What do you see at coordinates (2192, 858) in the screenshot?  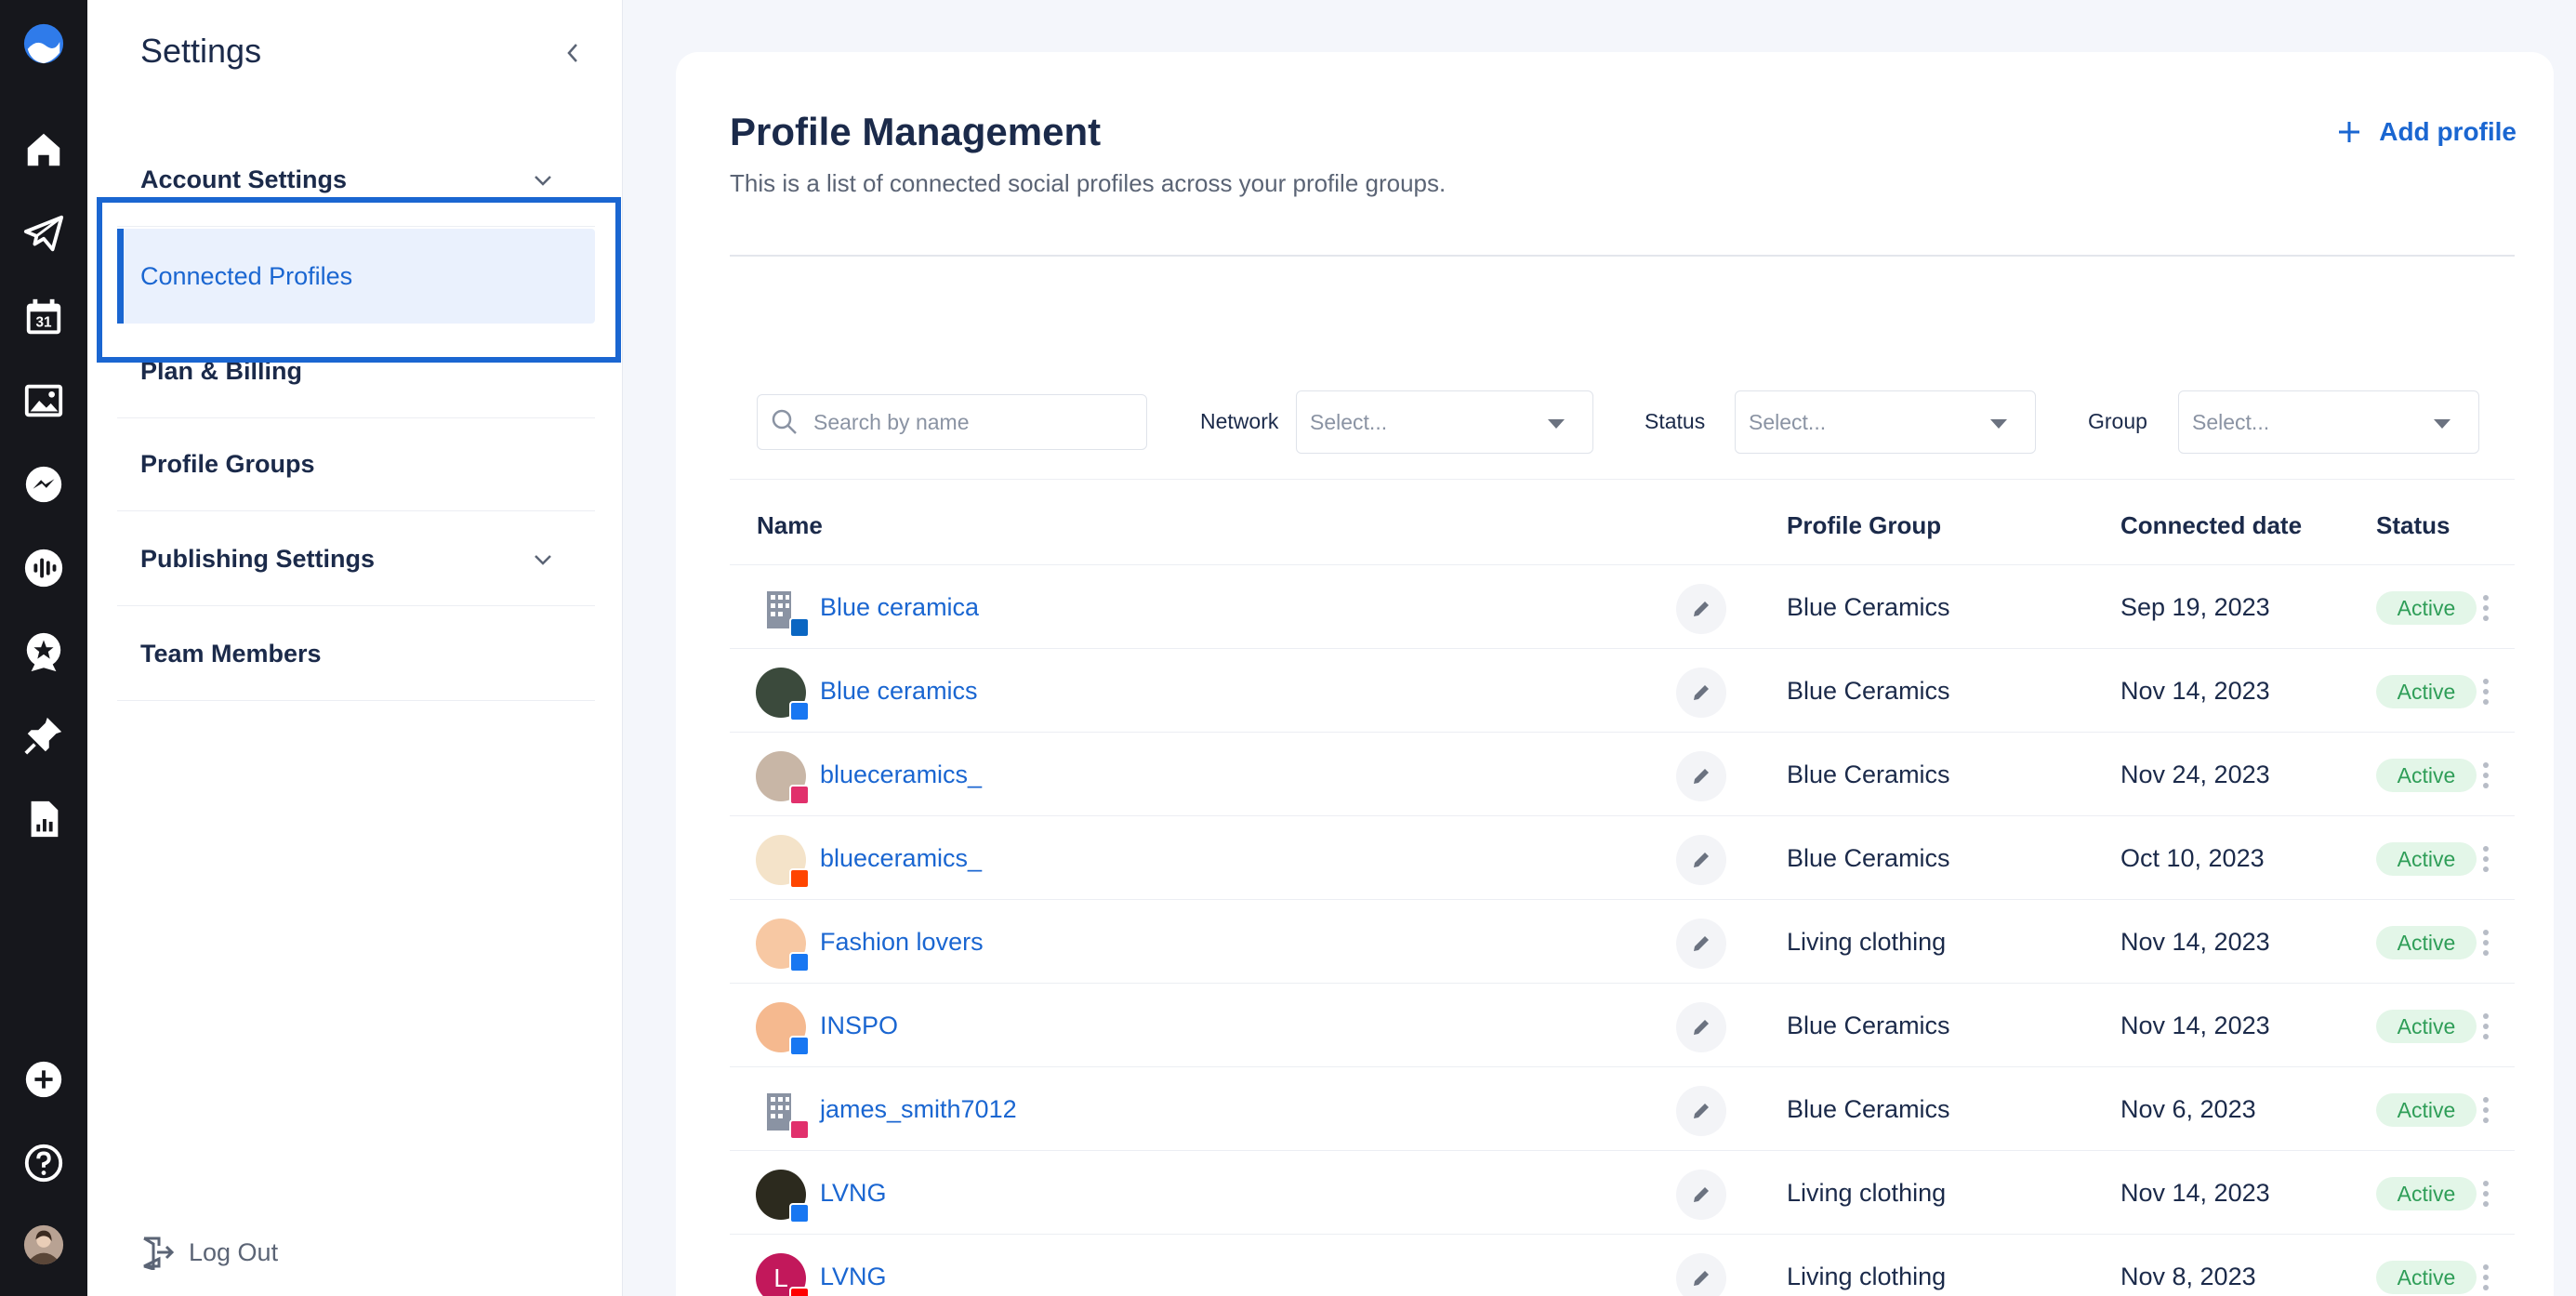 I see `connected-date-cell: Oct 10, 2023` at bounding box center [2192, 858].